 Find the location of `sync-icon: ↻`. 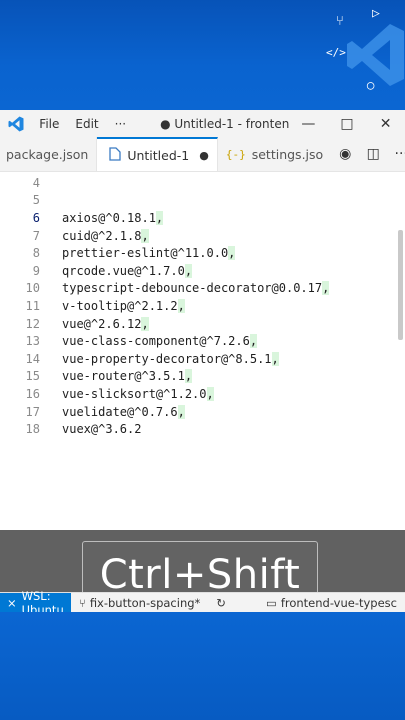

sync-icon: ↻ is located at coordinates (221, 602).